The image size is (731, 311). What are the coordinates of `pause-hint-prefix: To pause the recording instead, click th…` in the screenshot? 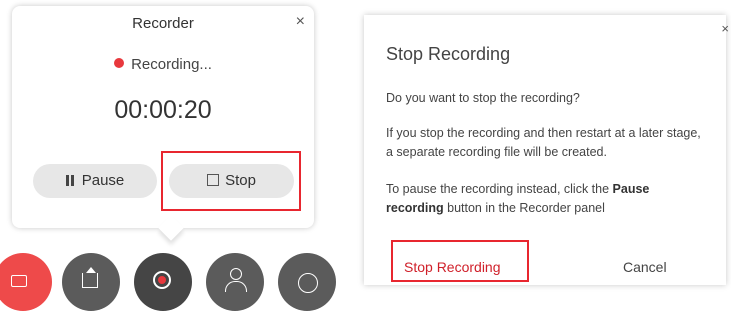 It's located at (499, 189).